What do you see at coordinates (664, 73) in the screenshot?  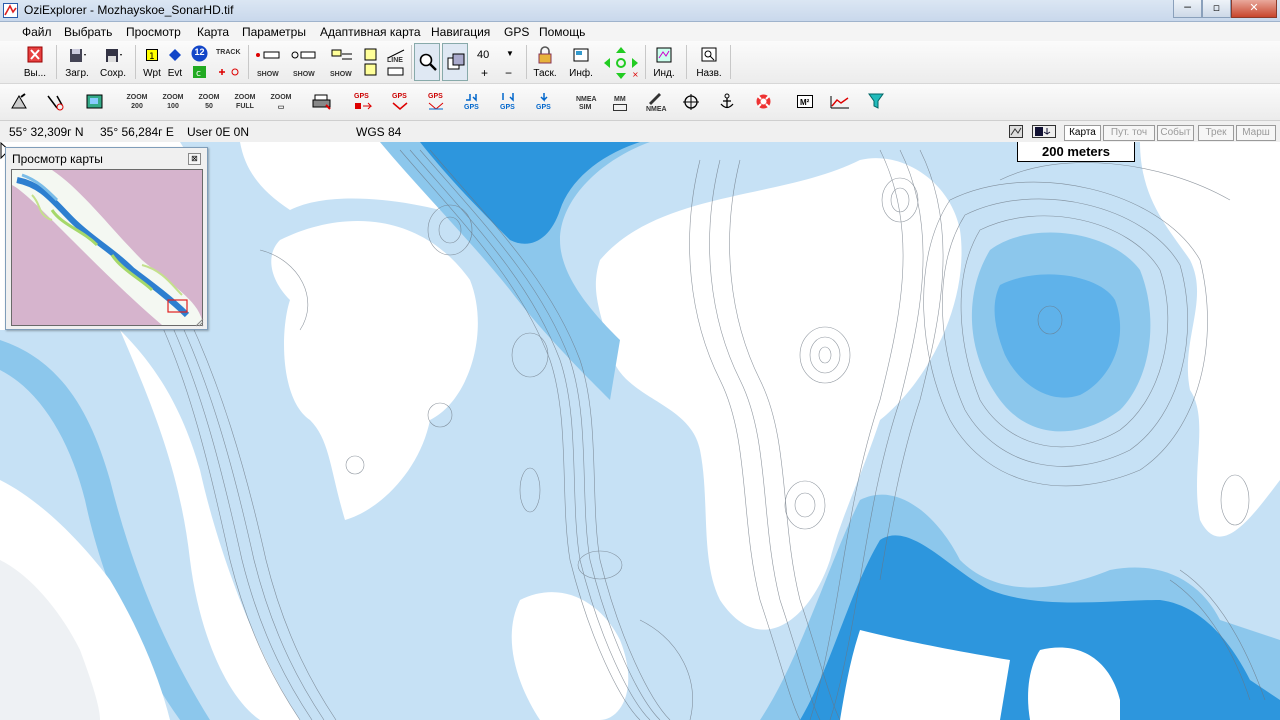 I see `index-label: Инд.` at bounding box center [664, 73].